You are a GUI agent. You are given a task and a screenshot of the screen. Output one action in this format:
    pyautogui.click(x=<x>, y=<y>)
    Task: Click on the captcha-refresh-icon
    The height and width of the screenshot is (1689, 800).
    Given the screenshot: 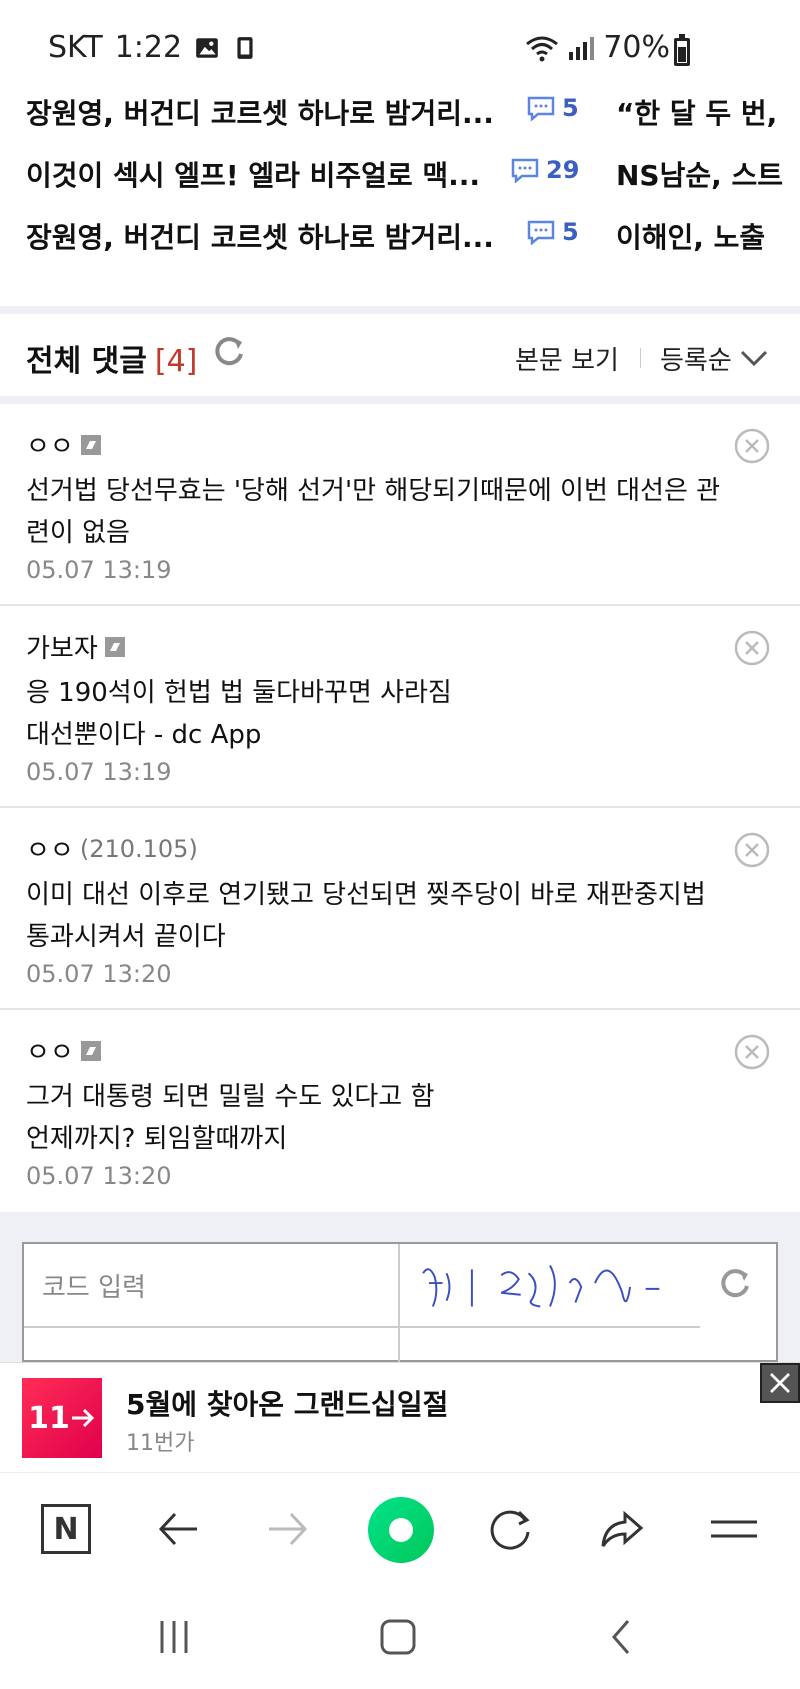 What is the action you would take?
    pyautogui.click(x=735, y=1283)
    